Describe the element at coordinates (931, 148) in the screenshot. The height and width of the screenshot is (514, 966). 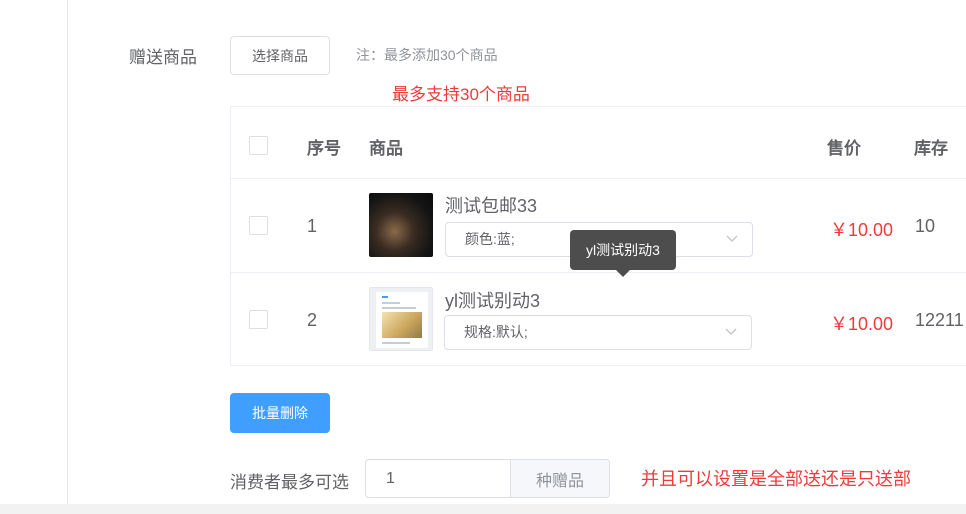
I see `header-stock: 库存` at that location.